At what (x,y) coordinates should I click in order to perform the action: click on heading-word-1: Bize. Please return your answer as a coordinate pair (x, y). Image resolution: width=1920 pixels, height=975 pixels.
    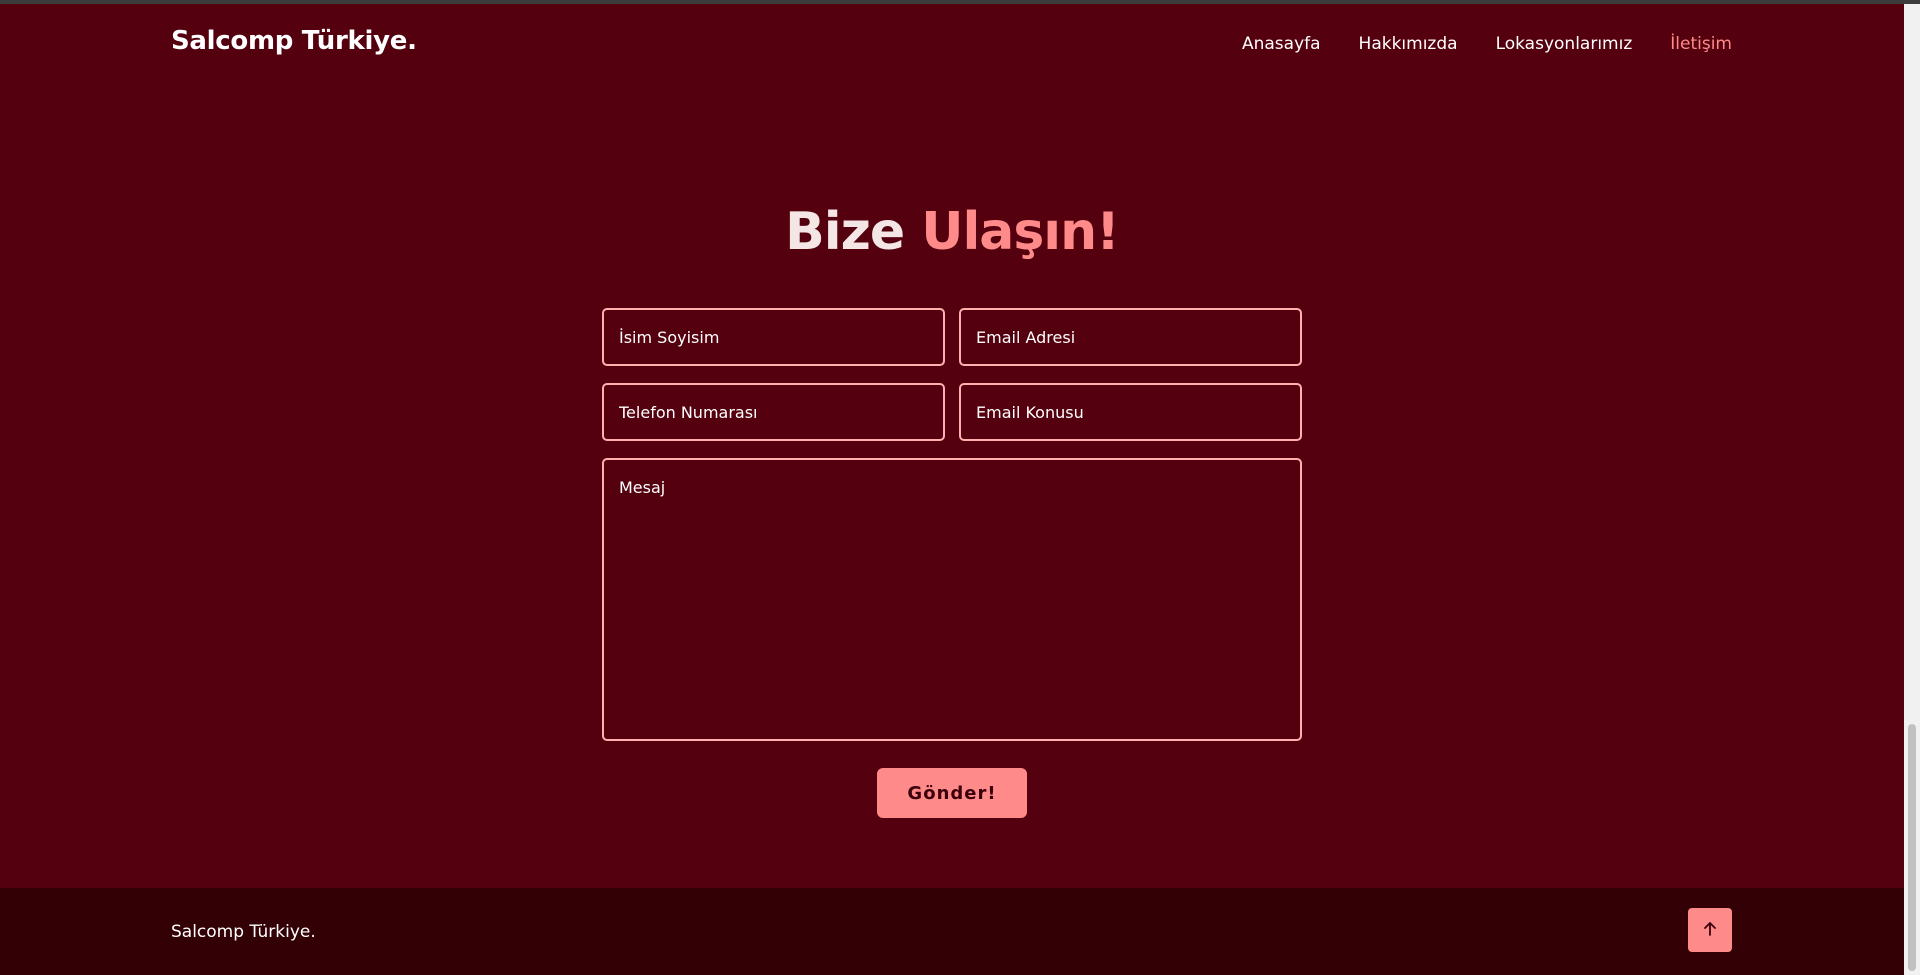
    Looking at the image, I should click on (845, 232).